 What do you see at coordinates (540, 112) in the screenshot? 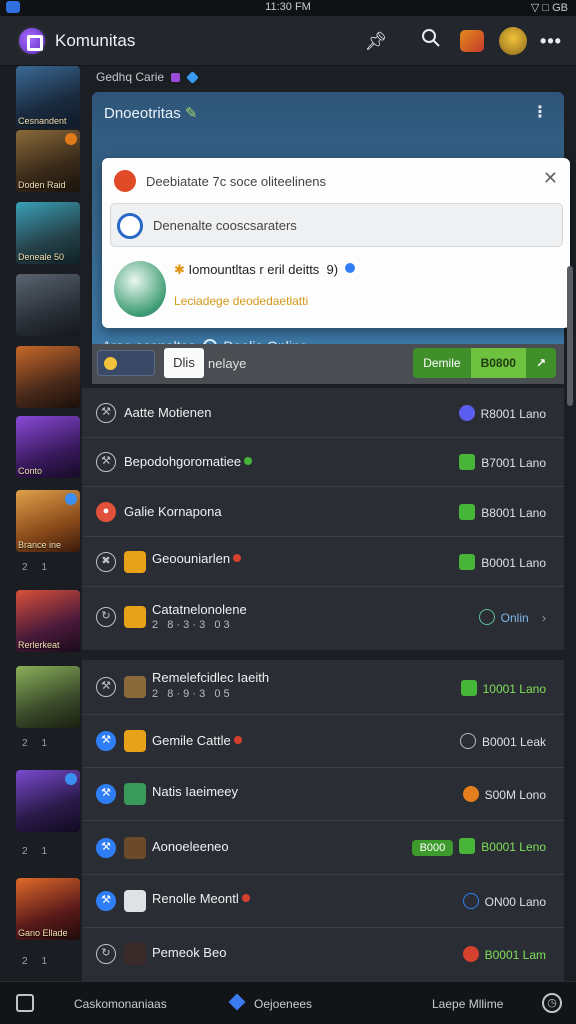
I see `more-vertical-icon: ⋮` at bounding box center [540, 112].